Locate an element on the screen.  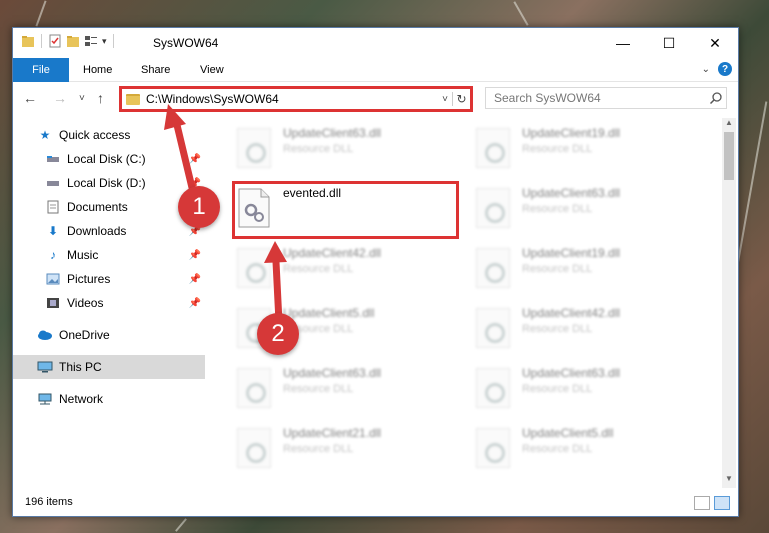
vertical-scrollbar: ▲ ▼ is located at coordinates (729, 303).